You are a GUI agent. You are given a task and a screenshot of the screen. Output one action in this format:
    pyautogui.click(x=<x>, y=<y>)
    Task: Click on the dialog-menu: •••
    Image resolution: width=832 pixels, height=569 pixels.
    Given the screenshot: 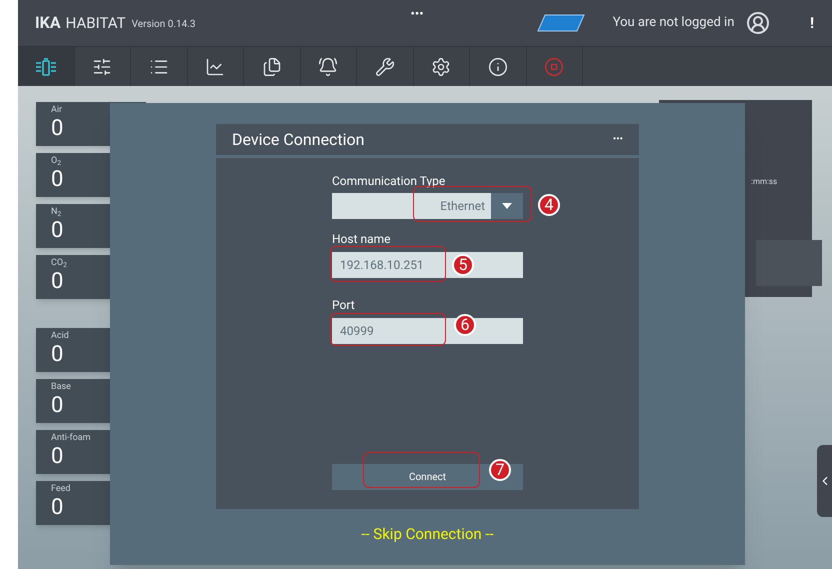 What is the action you would take?
    pyautogui.click(x=617, y=139)
    